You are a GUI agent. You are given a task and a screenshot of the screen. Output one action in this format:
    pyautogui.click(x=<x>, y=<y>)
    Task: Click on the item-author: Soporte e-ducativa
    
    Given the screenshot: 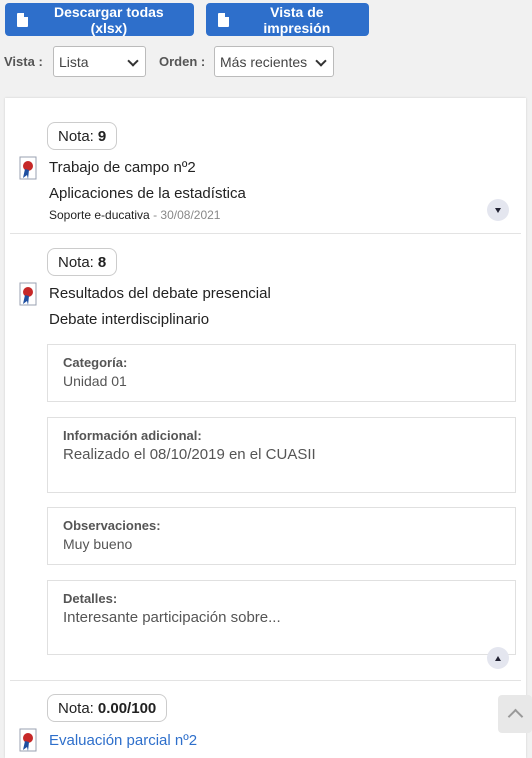 What is the action you would take?
    pyautogui.click(x=99, y=215)
    